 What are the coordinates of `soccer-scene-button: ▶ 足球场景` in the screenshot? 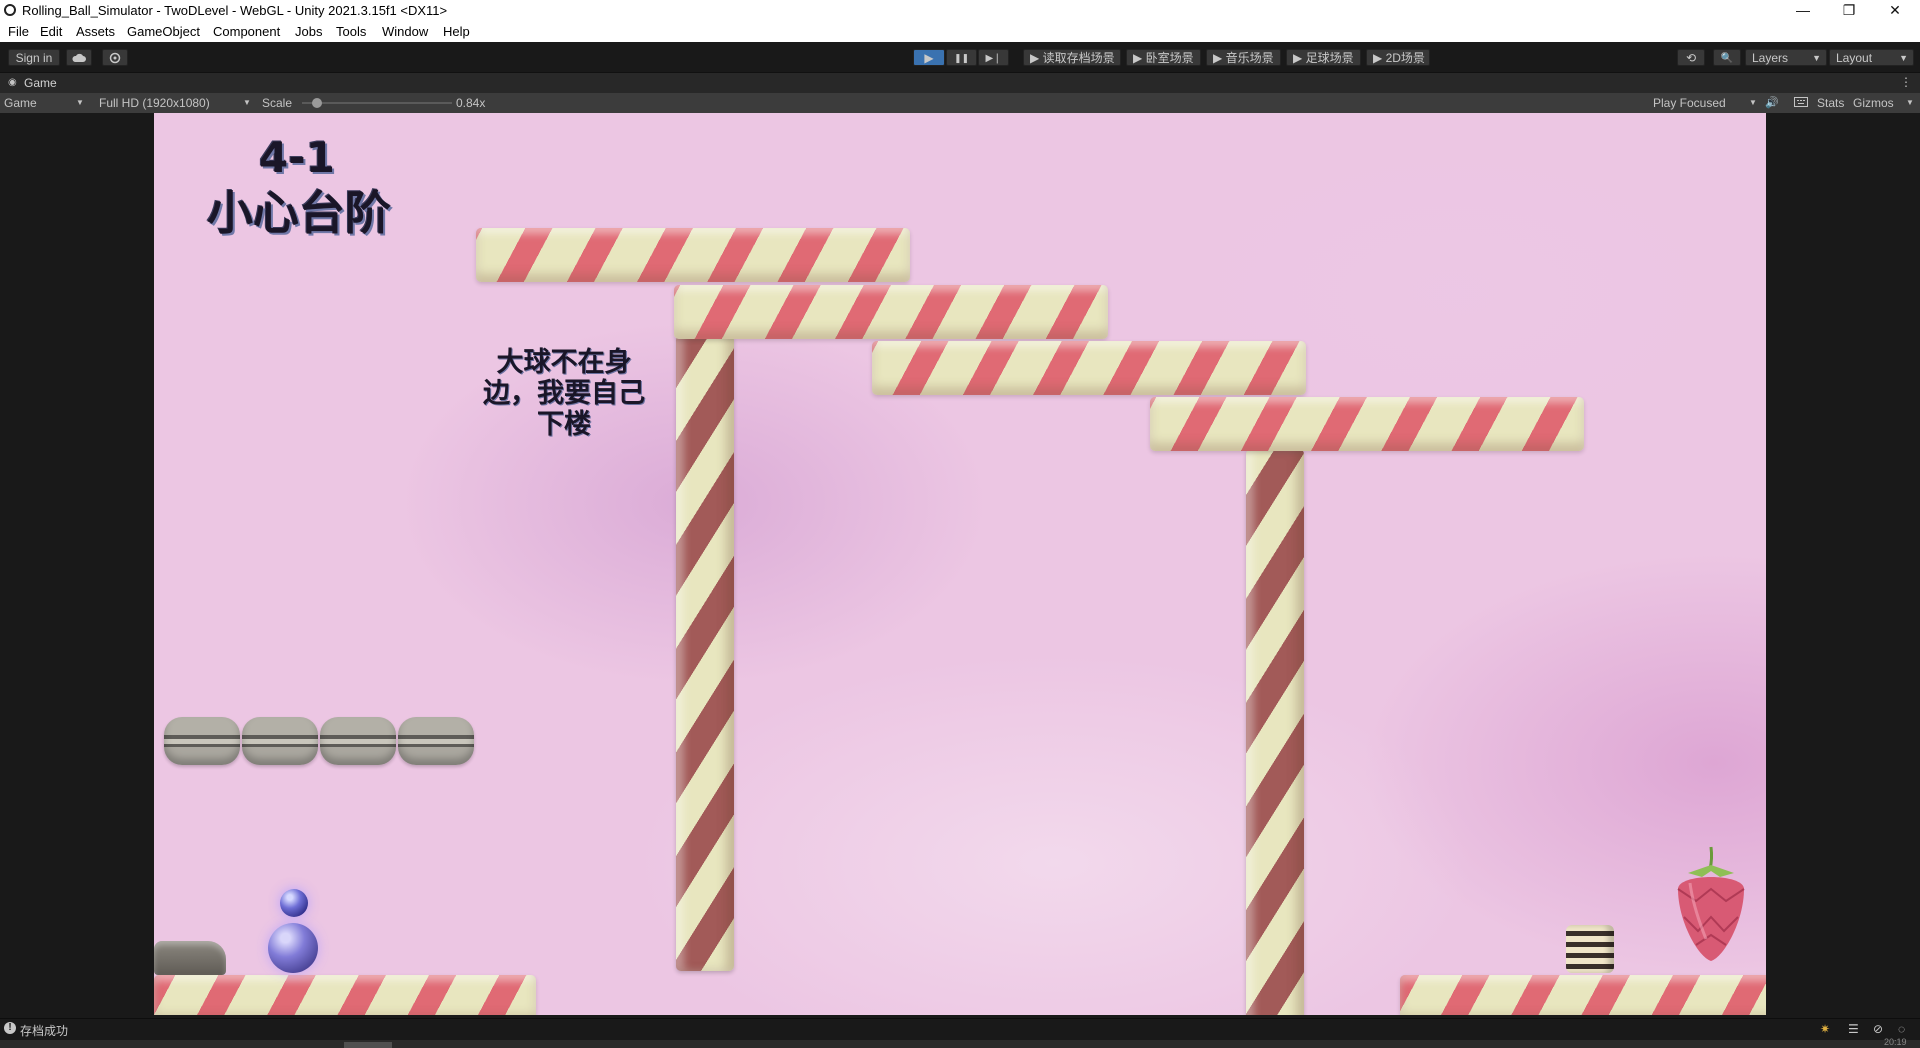 It's located at (1323, 57).